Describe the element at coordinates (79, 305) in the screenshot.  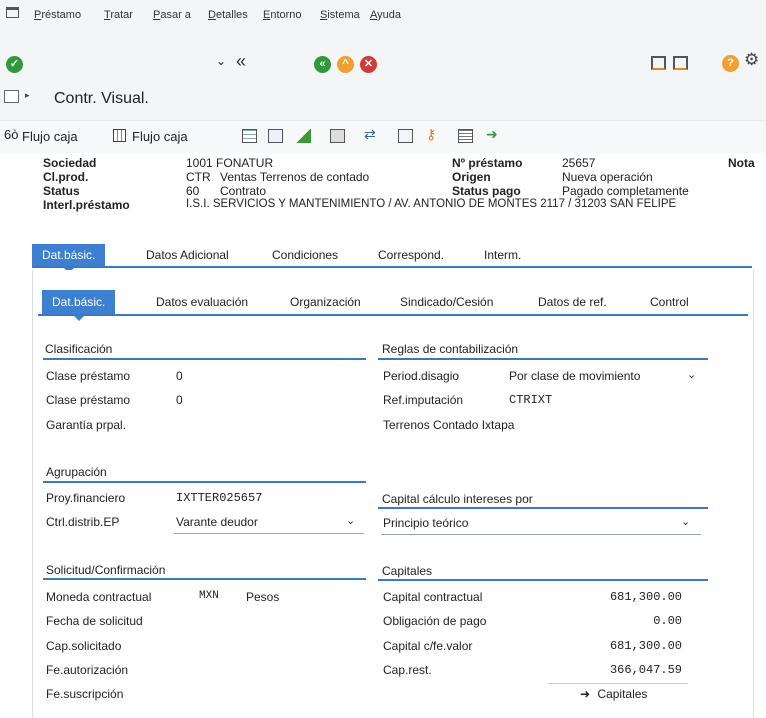
I see `subtab-dat-basic: Dat.básic.` at that location.